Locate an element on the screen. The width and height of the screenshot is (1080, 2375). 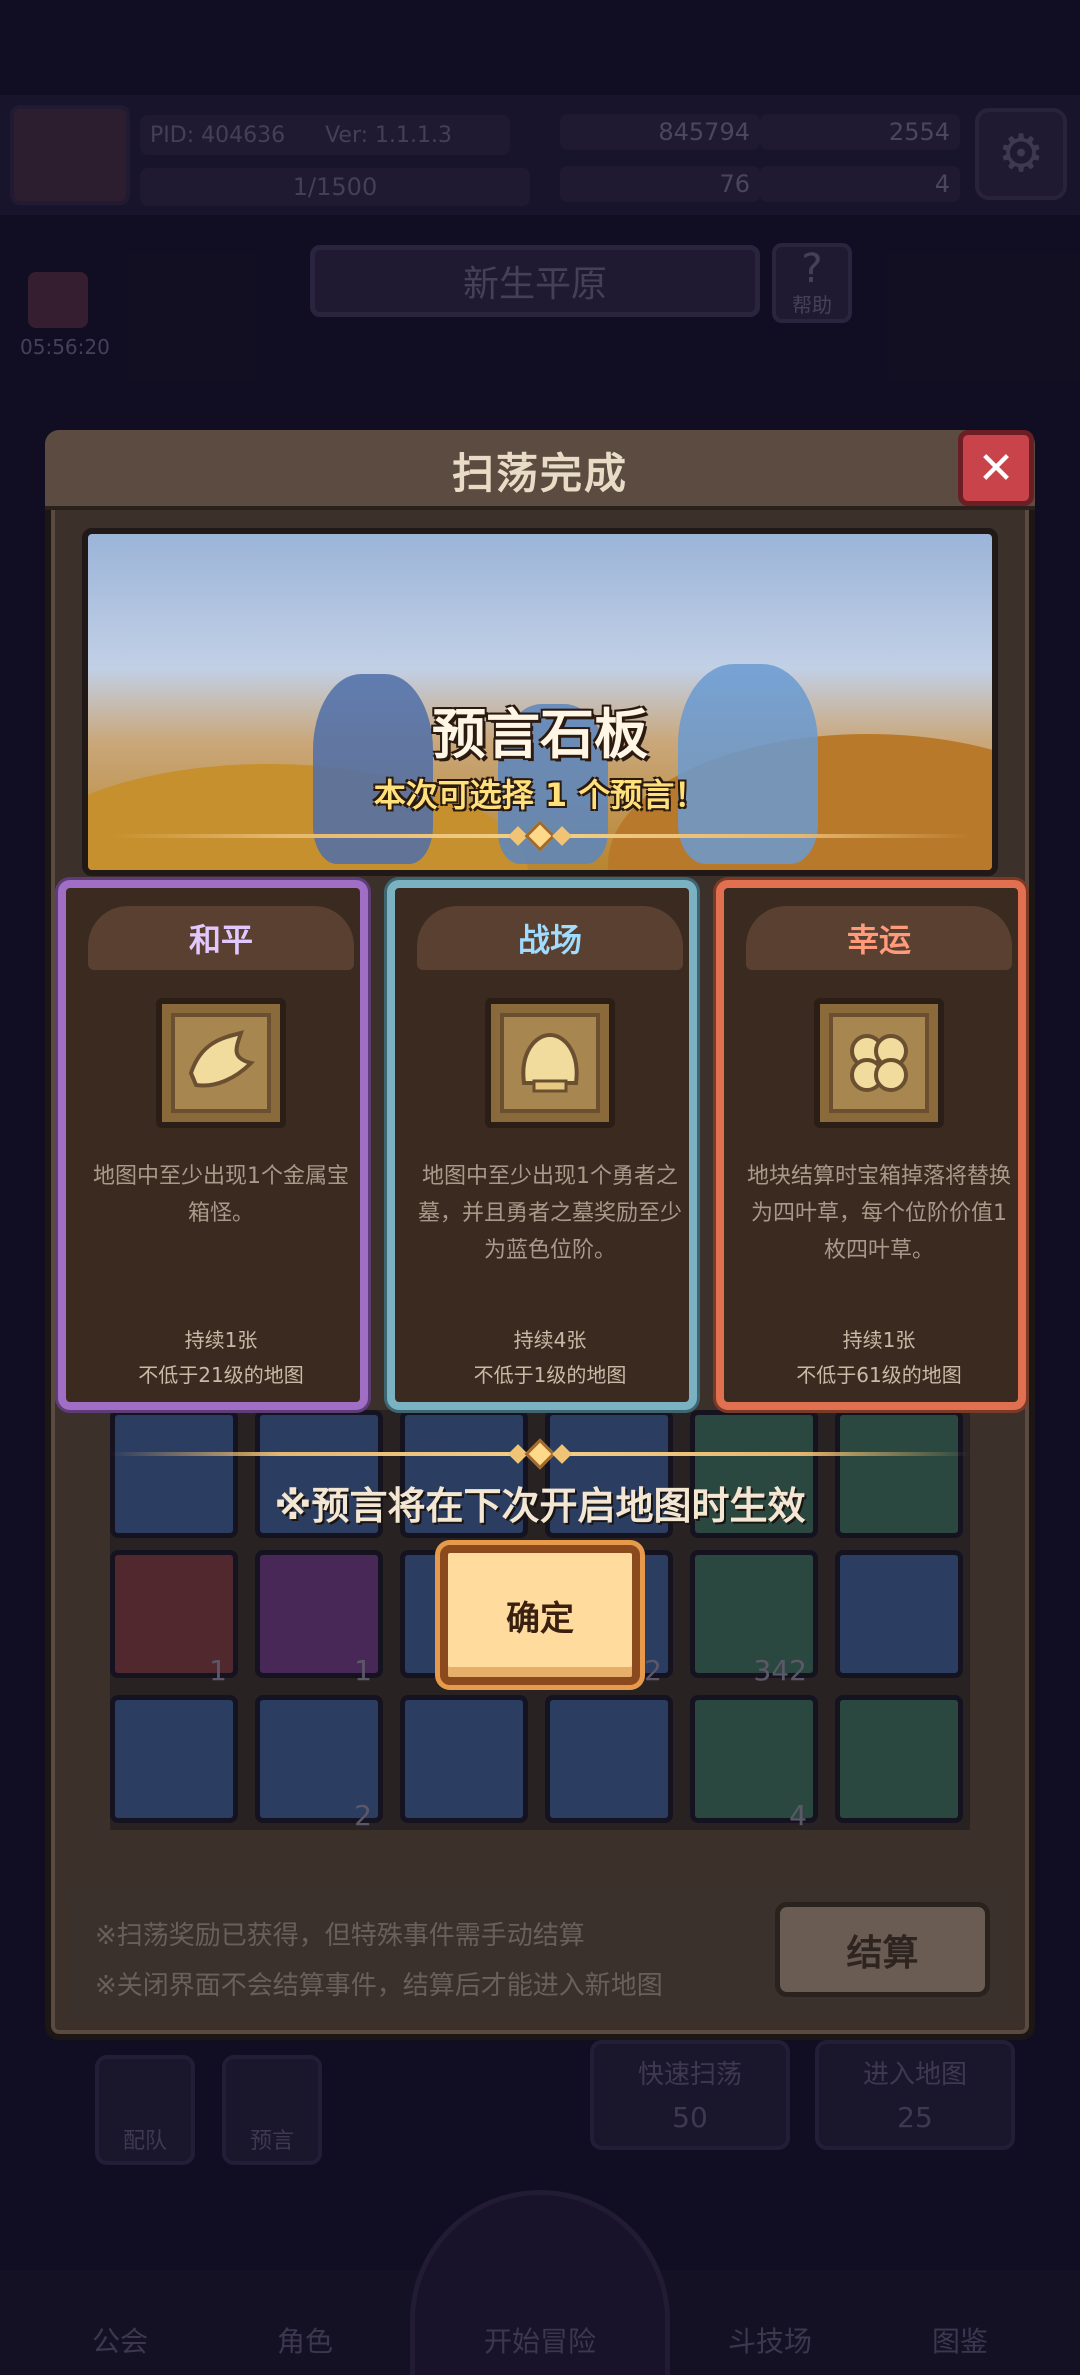
settle-button: 结算 is located at coordinates (882, 1949).